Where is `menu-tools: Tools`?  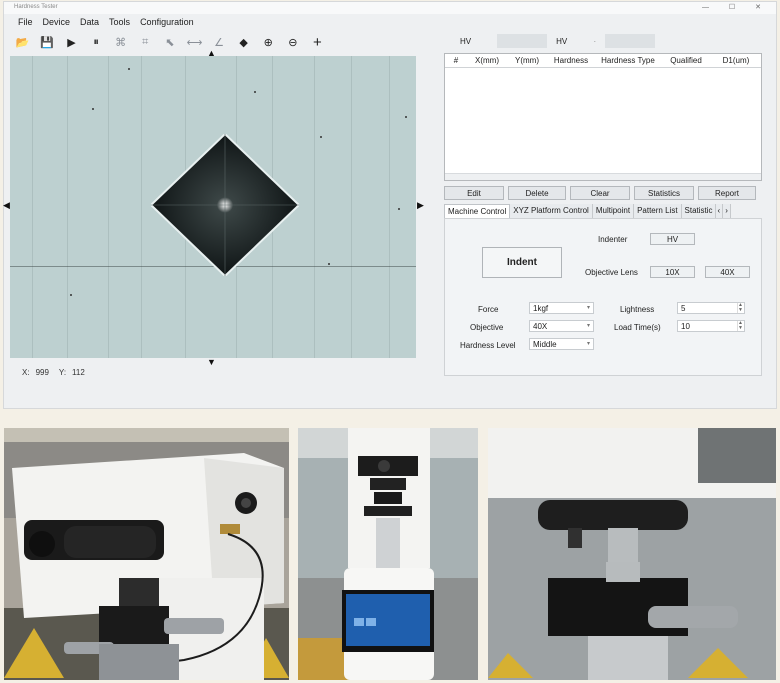 menu-tools: Tools is located at coordinates (119, 22).